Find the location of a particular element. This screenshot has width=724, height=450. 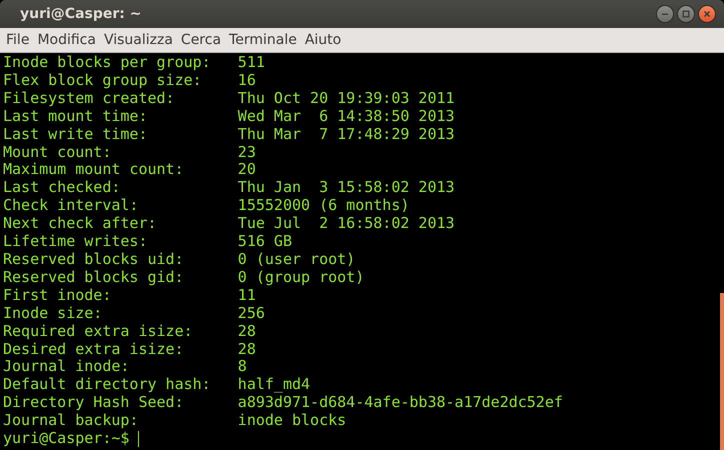

terminal-text: Inode size: is located at coordinates (53, 313).